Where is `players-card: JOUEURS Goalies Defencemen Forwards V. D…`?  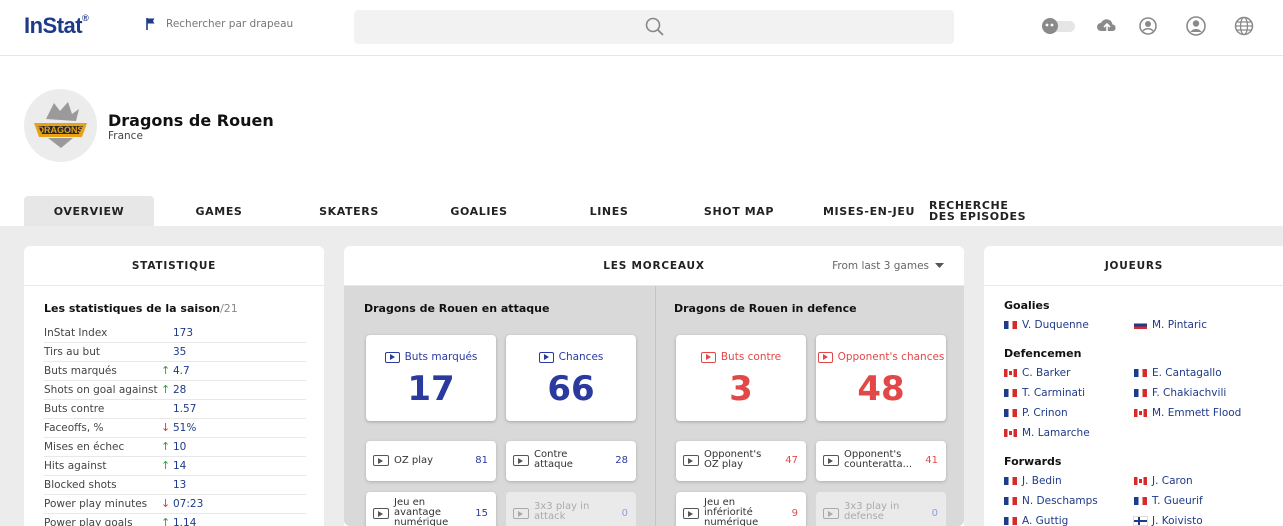
players-card: JOUEURS Goalies Defencemen Forwards V. D… is located at coordinates (1133, 386).